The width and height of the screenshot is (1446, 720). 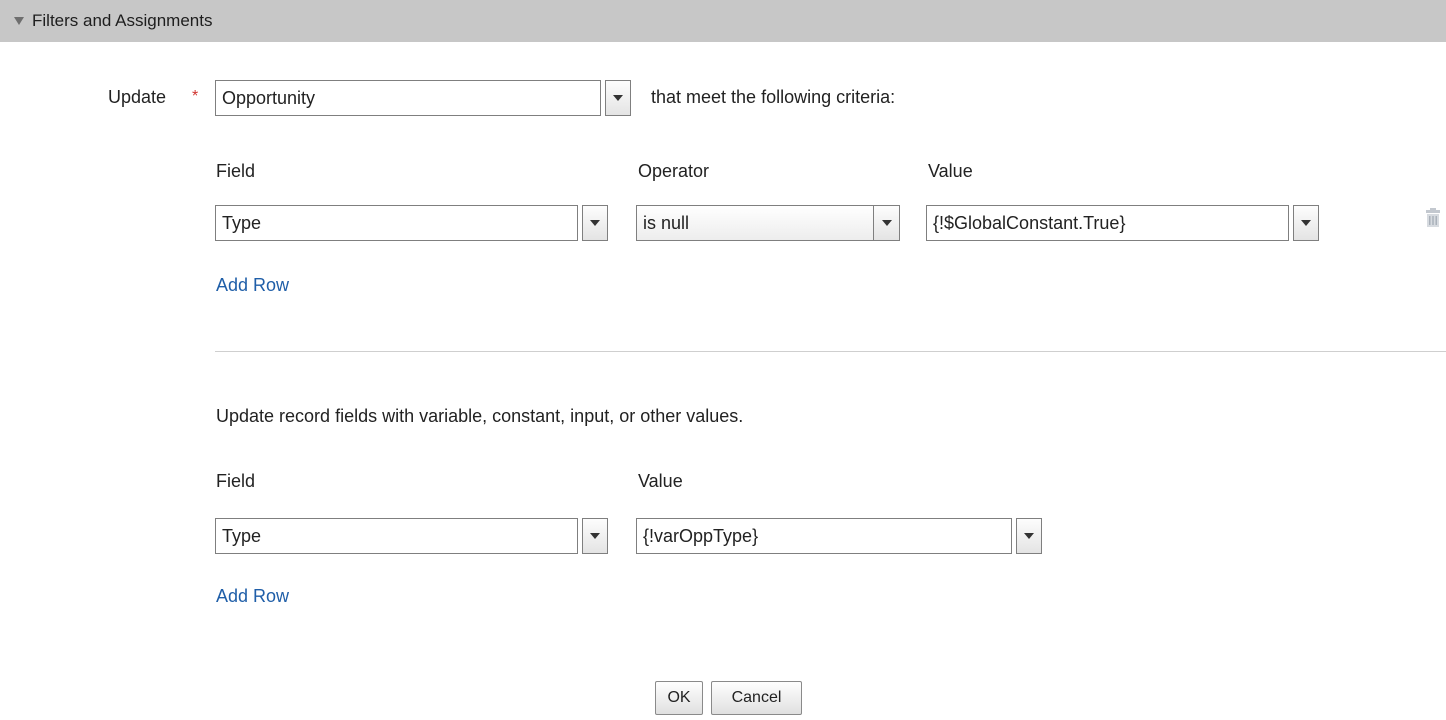 I want to click on assign-field-dropdown-button, so click(x=595, y=536).